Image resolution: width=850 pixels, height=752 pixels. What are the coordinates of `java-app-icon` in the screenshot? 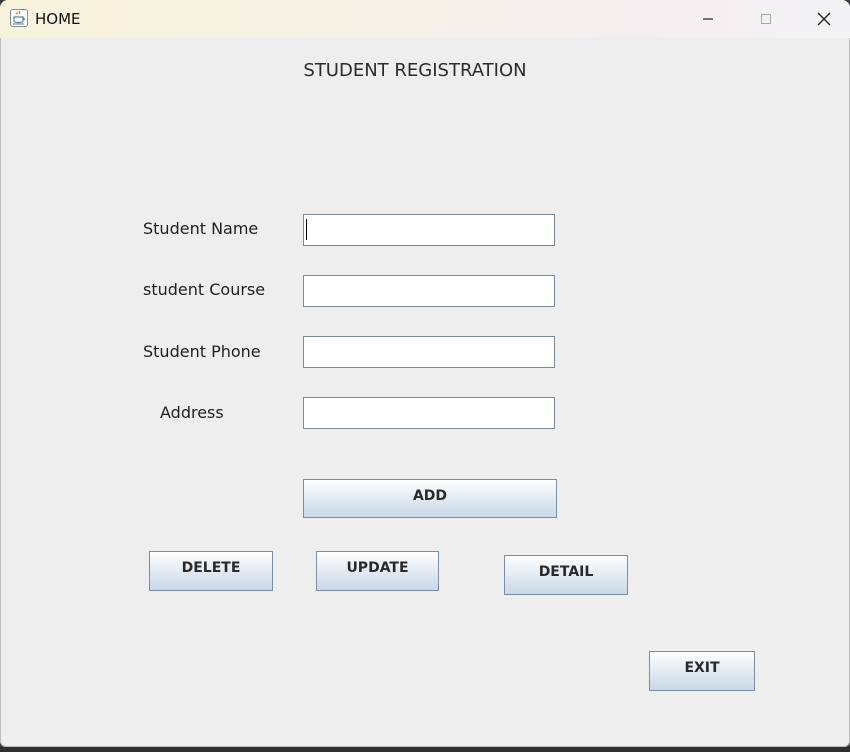 It's located at (19, 18).